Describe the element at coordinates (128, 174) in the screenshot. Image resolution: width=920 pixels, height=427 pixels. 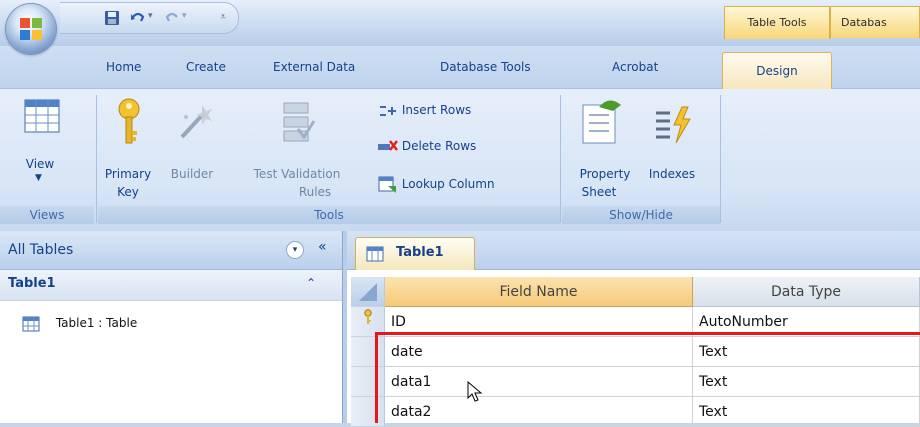
I see `primary-key-label-1: Primary` at that location.